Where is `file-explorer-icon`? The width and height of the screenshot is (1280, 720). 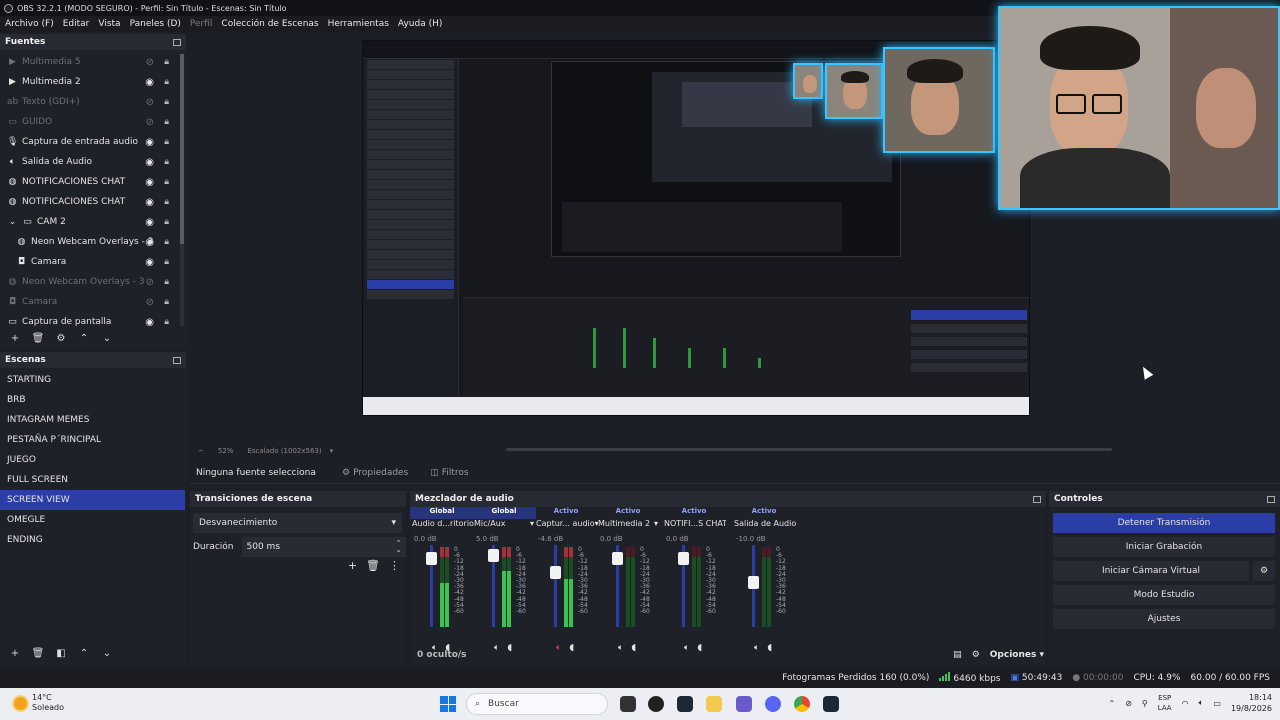
file-explorer-icon is located at coordinates (714, 704).